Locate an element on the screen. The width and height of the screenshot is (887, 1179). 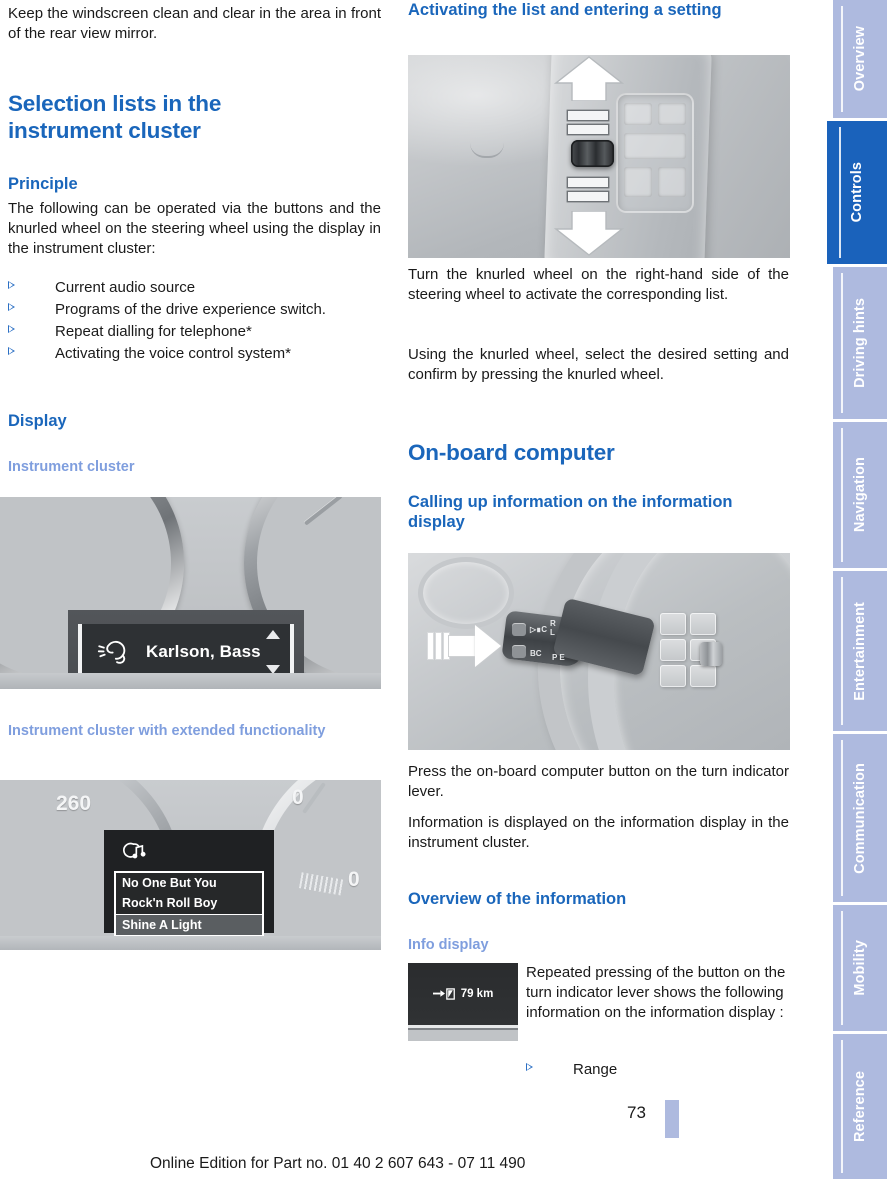
thumbwheel-icon is located at coordinates (711, 654).